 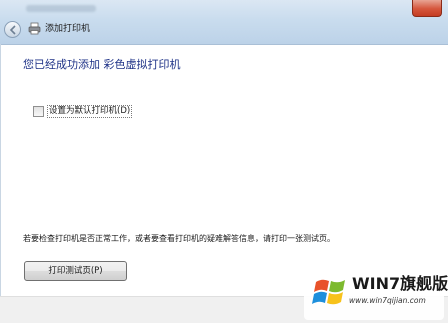 I want to click on page-heading: 您已经成功添加 彩色虚拟打印机, so click(x=102, y=64).